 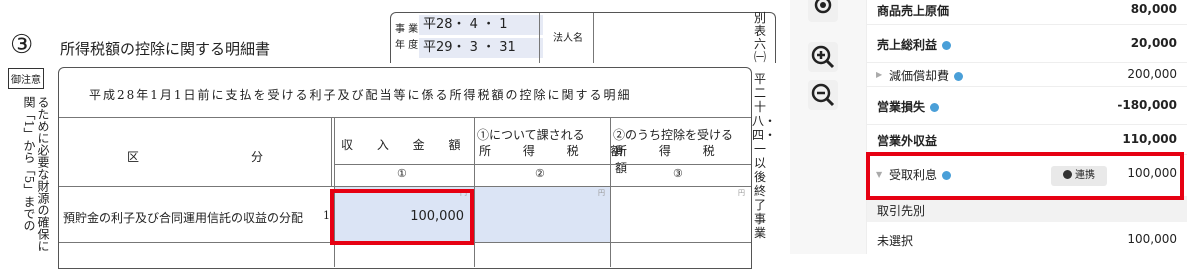 What do you see at coordinates (407, 29) in the screenshot?
I see `jigyo-label: 事 業` at bounding box center [407, 29].